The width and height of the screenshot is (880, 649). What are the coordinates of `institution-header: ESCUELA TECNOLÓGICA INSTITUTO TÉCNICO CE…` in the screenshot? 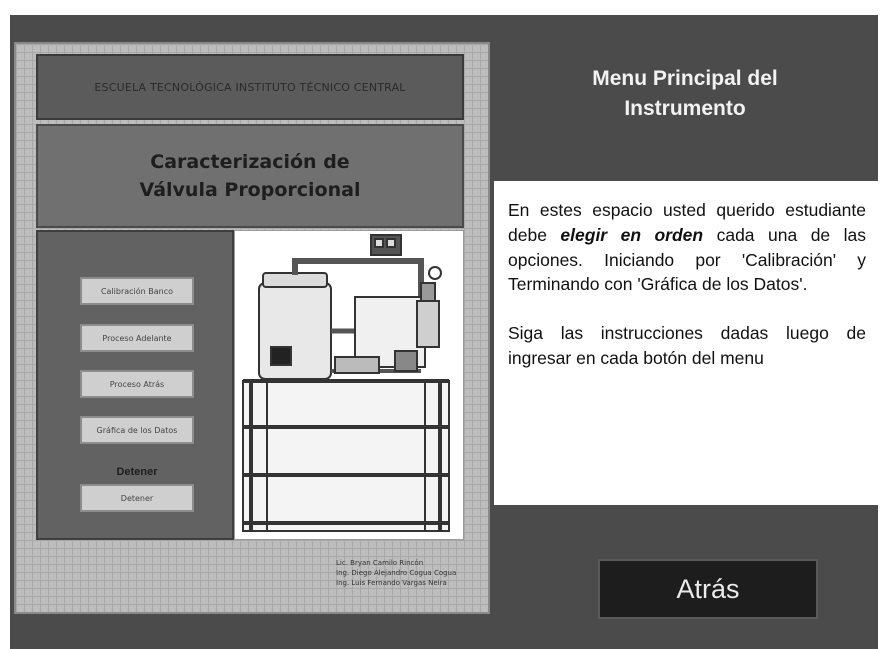 It's located at (250, 87).